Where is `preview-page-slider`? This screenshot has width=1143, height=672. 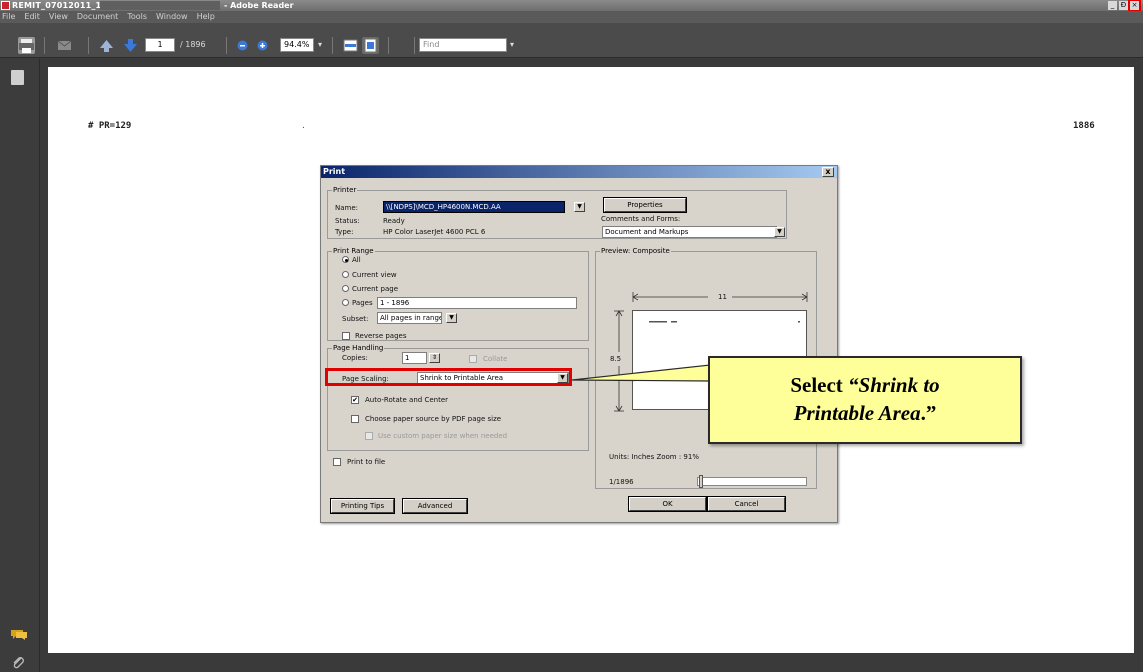 preview-page-slider is located at coordinates (752, 481).